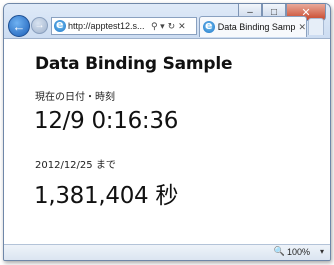 This screenshot has height=265, width=334. Describe the element at coordinates (167, 252) in the screenshot. I see `status-bar: 🔍 100% ▾` at that location.